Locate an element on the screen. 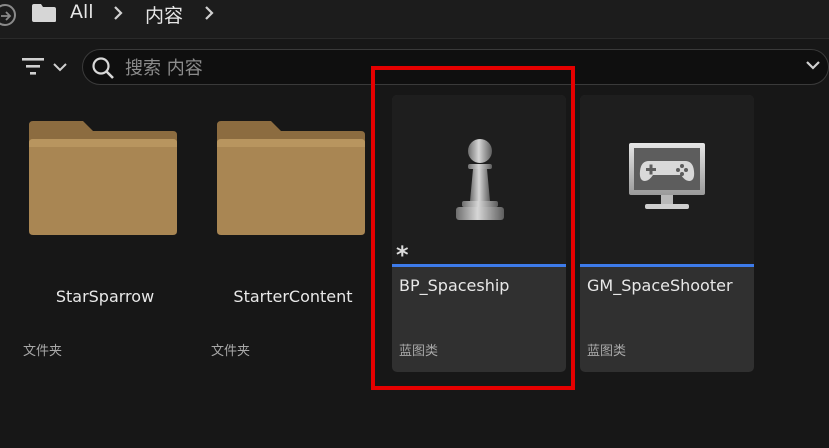 The width and height of the screenshot is (829, 448). asset-thumbnail: * is located at coordinates (479, 182).